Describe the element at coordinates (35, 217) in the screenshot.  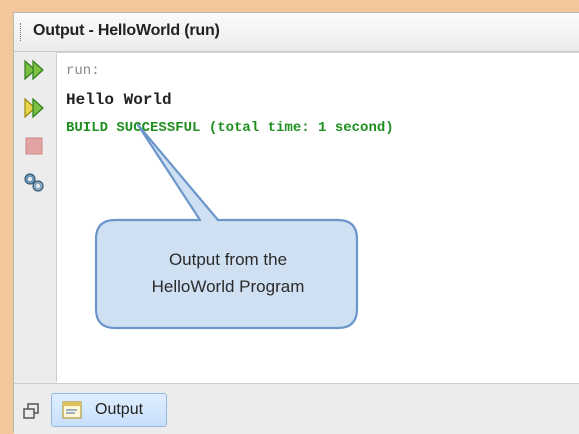
I see `output-toolbar` at that location.